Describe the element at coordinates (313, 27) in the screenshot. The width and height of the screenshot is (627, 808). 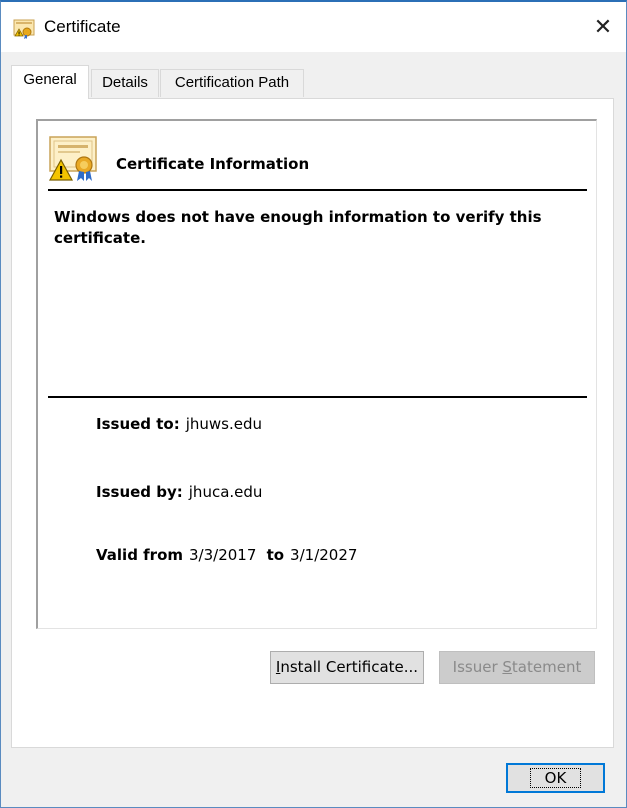
I see `title-bar: Certificate ✕` at that location.